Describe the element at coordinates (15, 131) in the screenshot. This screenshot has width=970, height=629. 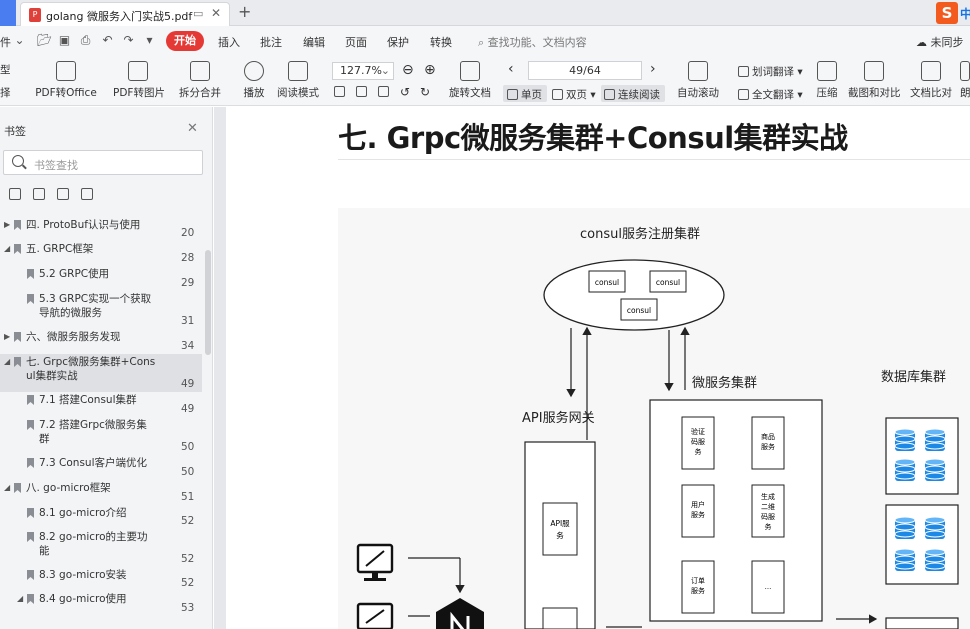
I see `bookmark-panel-title: 书签` at that location.